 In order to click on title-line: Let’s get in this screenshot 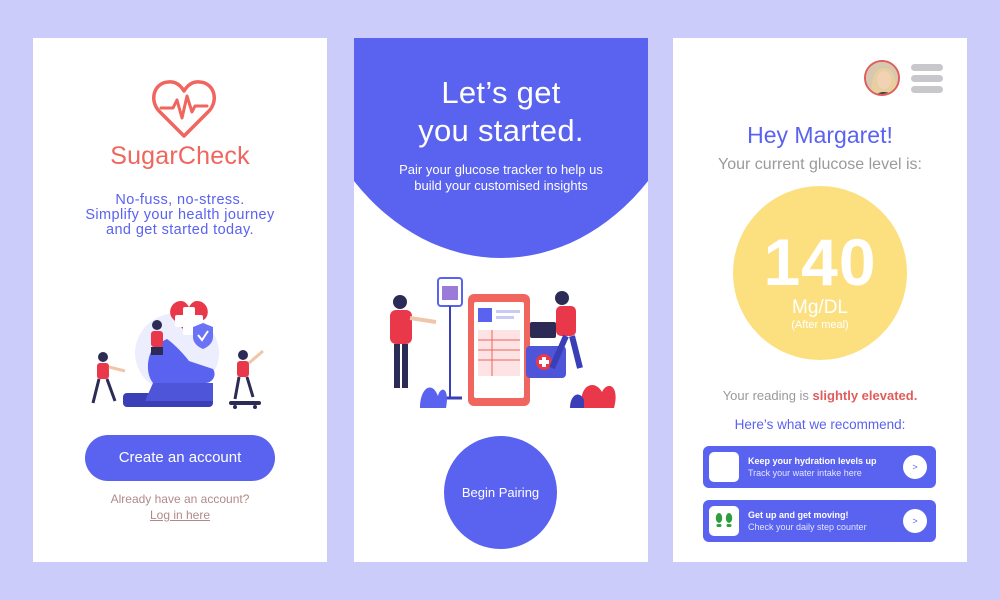, I will do `click(501, 92)`.